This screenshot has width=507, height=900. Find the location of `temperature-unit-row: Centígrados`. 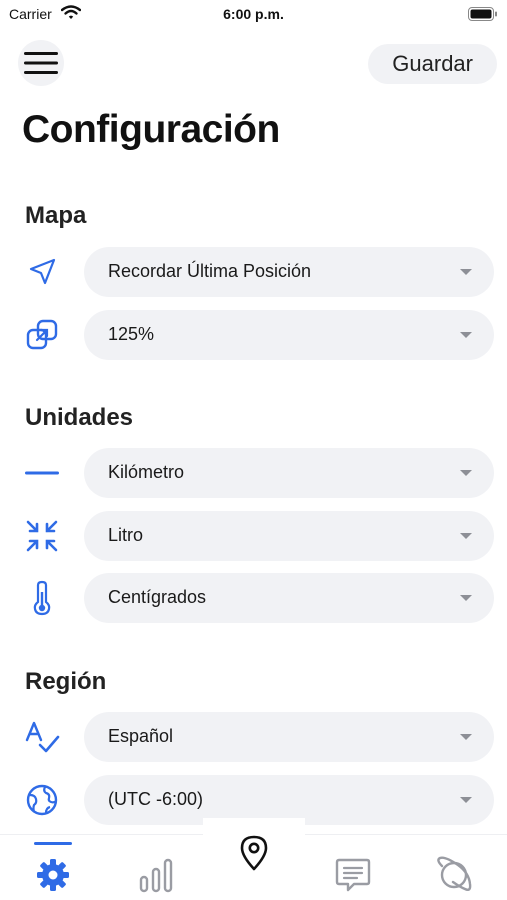

temperature-unit-row: Centígrados is located at coordinates (253, 598).